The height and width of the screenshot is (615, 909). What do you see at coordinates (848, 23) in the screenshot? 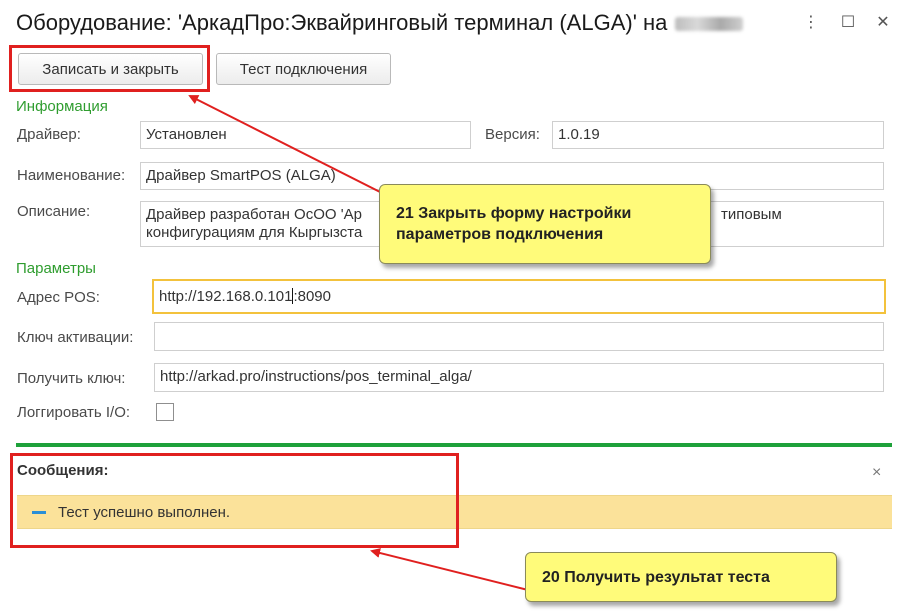
I see `maximize-icon: ☐` at bounding box center [848, 23].